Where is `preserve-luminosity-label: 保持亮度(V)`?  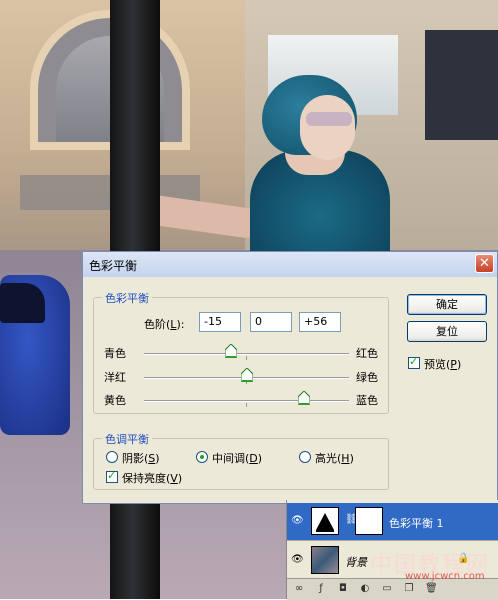 preserve-luminosity-label: 保持亮度(V) is located at coordinates (152, 478).